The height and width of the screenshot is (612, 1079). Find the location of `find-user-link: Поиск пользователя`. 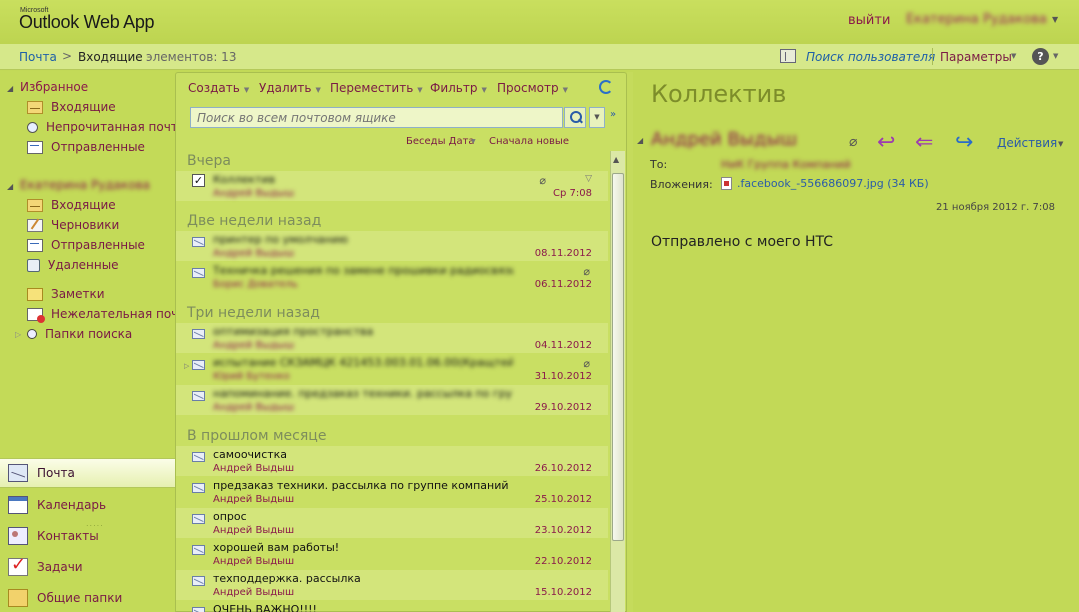

find-user-link: Поиск пользователя is located at coordinates (870, 57).